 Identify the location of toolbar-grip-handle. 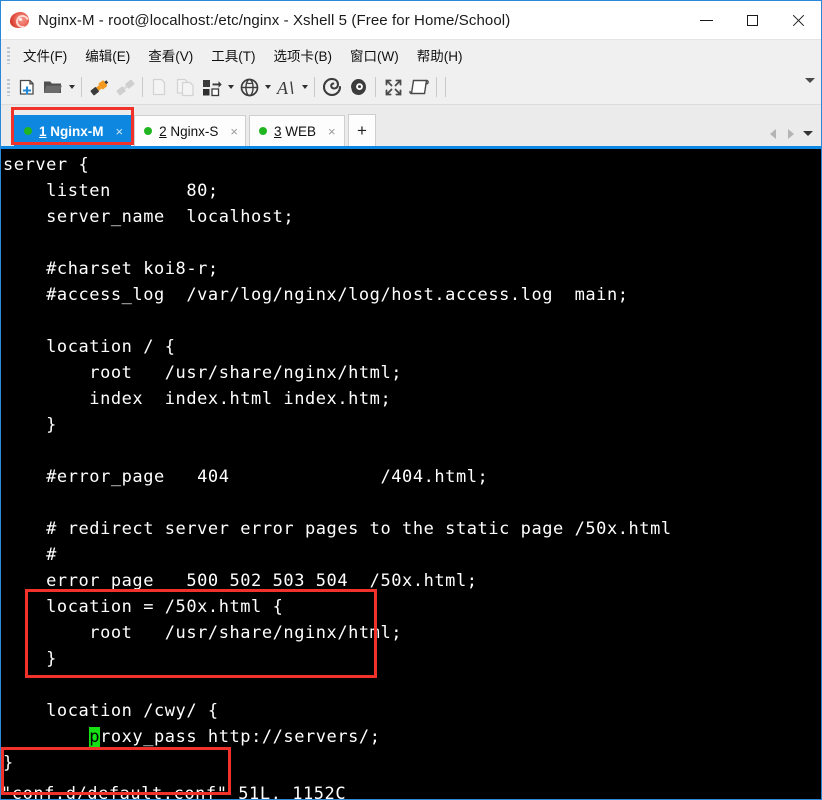
(8, 87).